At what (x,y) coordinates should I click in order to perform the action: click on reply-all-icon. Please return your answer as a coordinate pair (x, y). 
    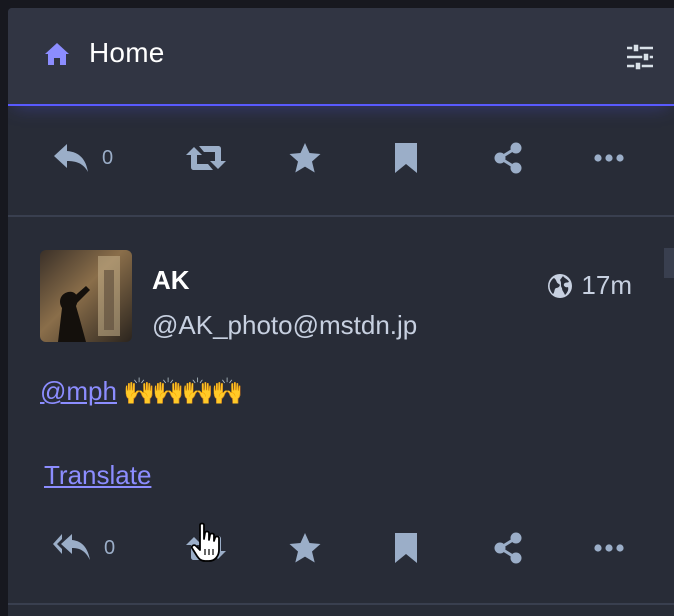
    Looking at the image, I should click on (71, 547).